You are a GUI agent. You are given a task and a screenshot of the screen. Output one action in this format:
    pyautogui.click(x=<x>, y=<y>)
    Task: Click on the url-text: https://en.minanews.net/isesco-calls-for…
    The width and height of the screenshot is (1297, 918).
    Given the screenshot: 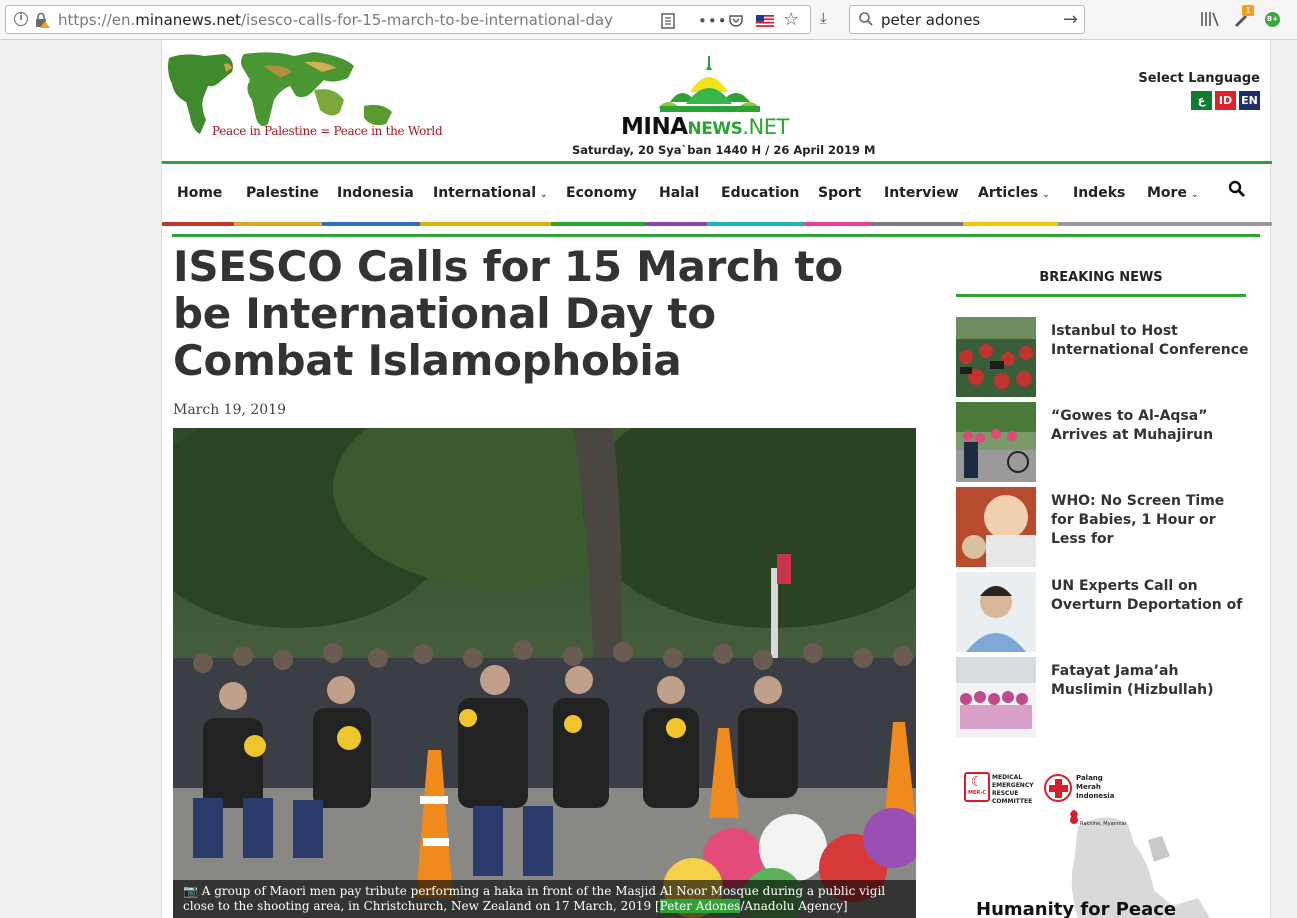 What is the action you would take?
    pyautogui.click(x=342, y=20)
    